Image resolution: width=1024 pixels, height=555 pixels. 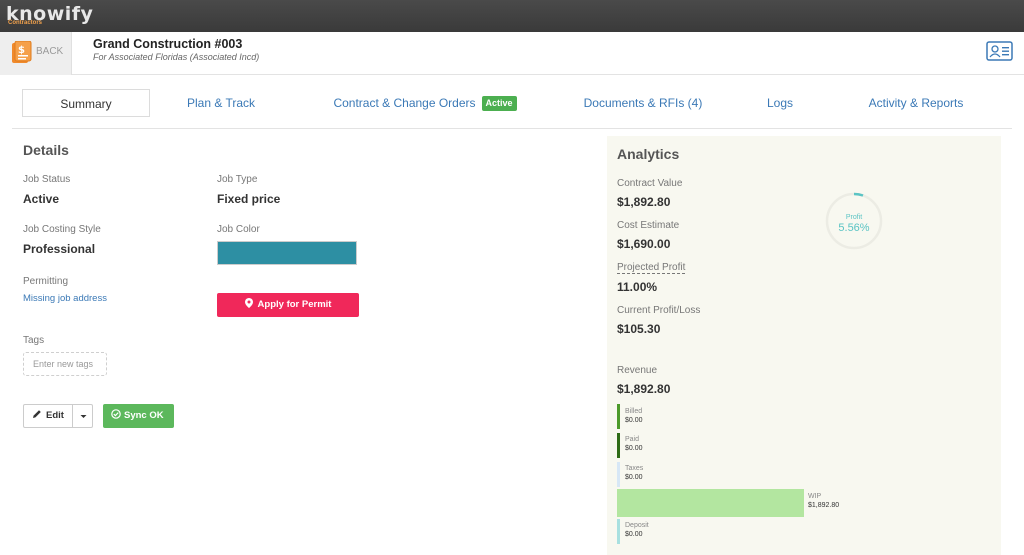 I want to click on sync-button: Sync OK, so click(x=138, y=416).